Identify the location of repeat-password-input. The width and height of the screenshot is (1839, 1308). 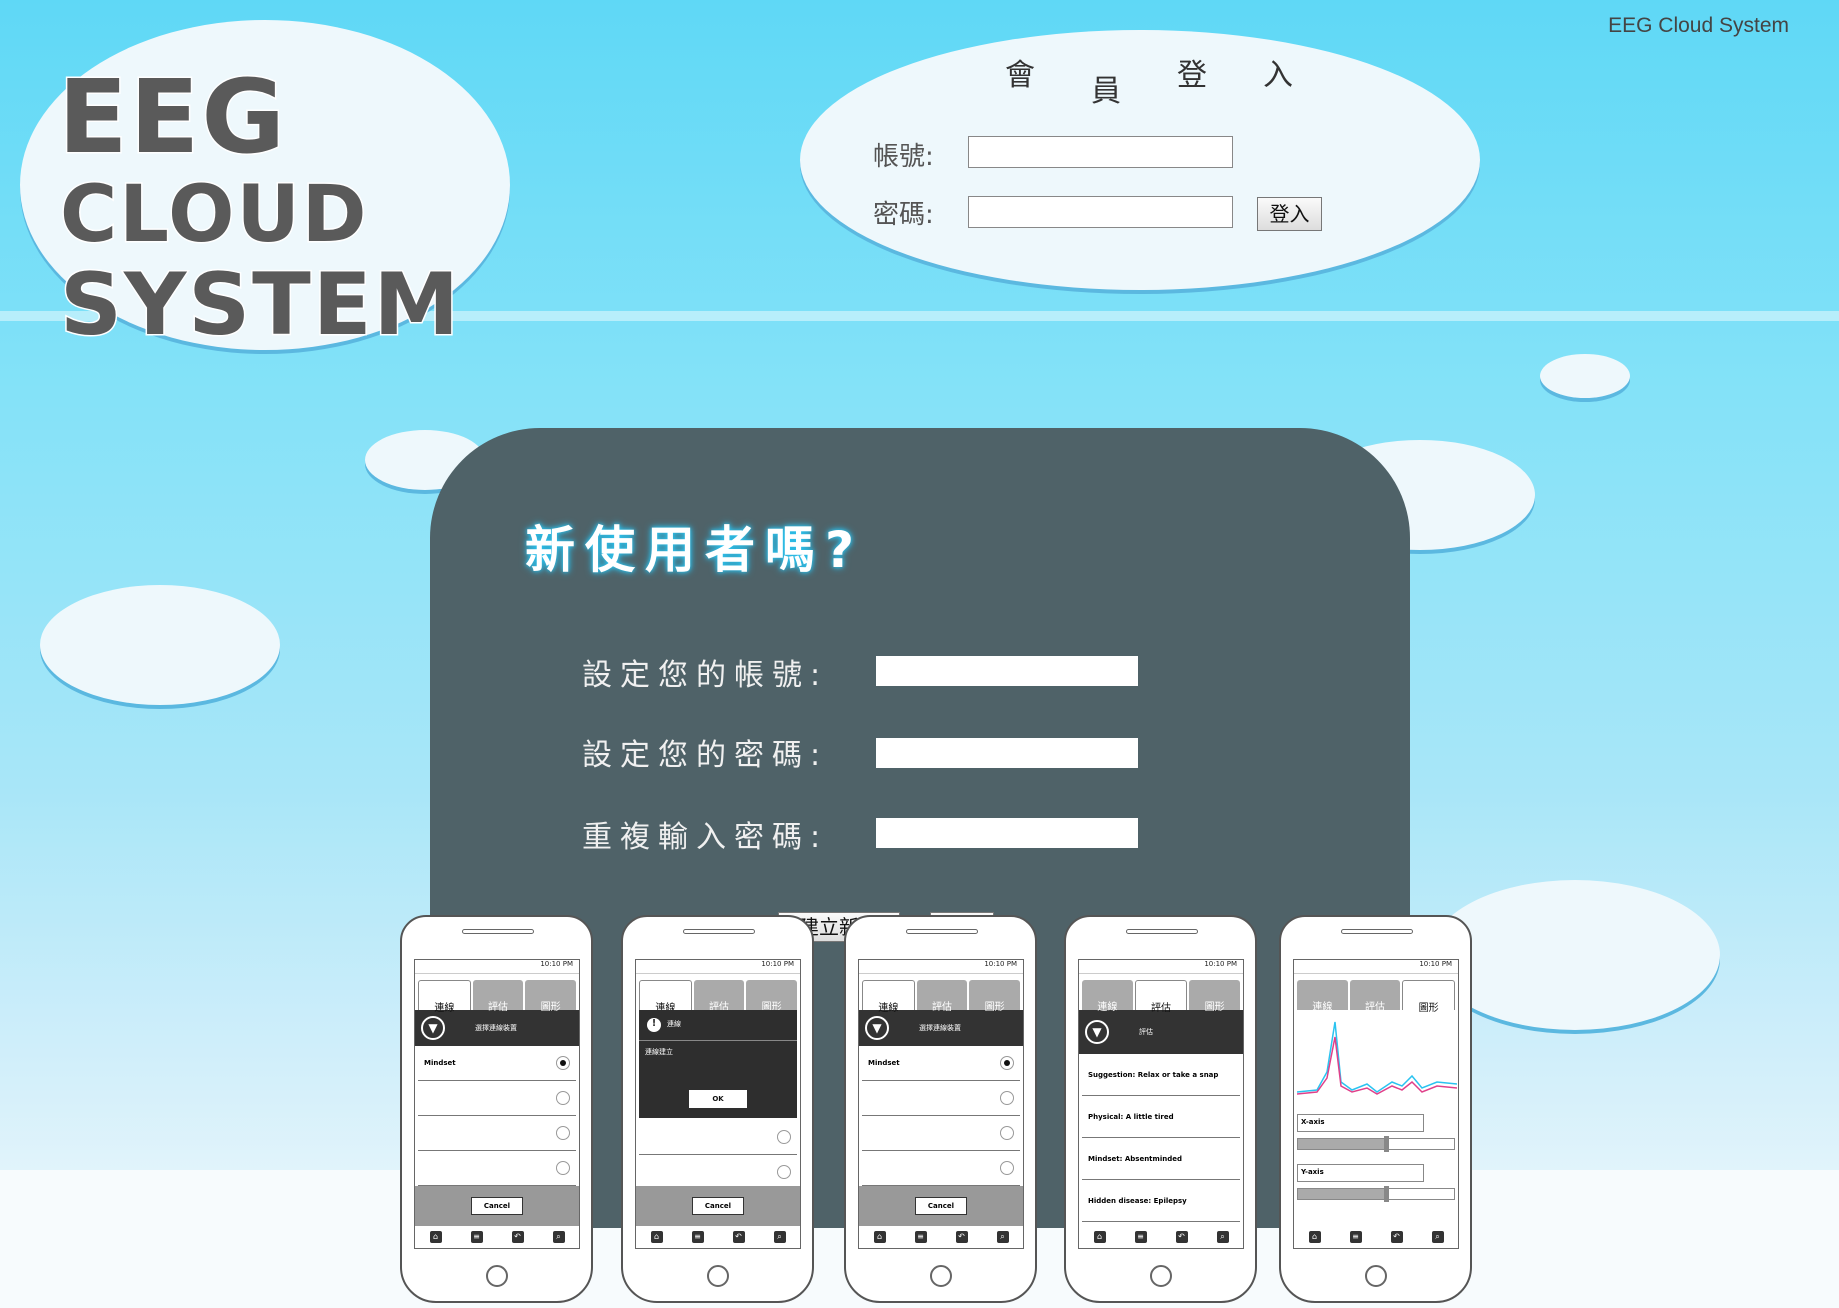
(1007, 833).